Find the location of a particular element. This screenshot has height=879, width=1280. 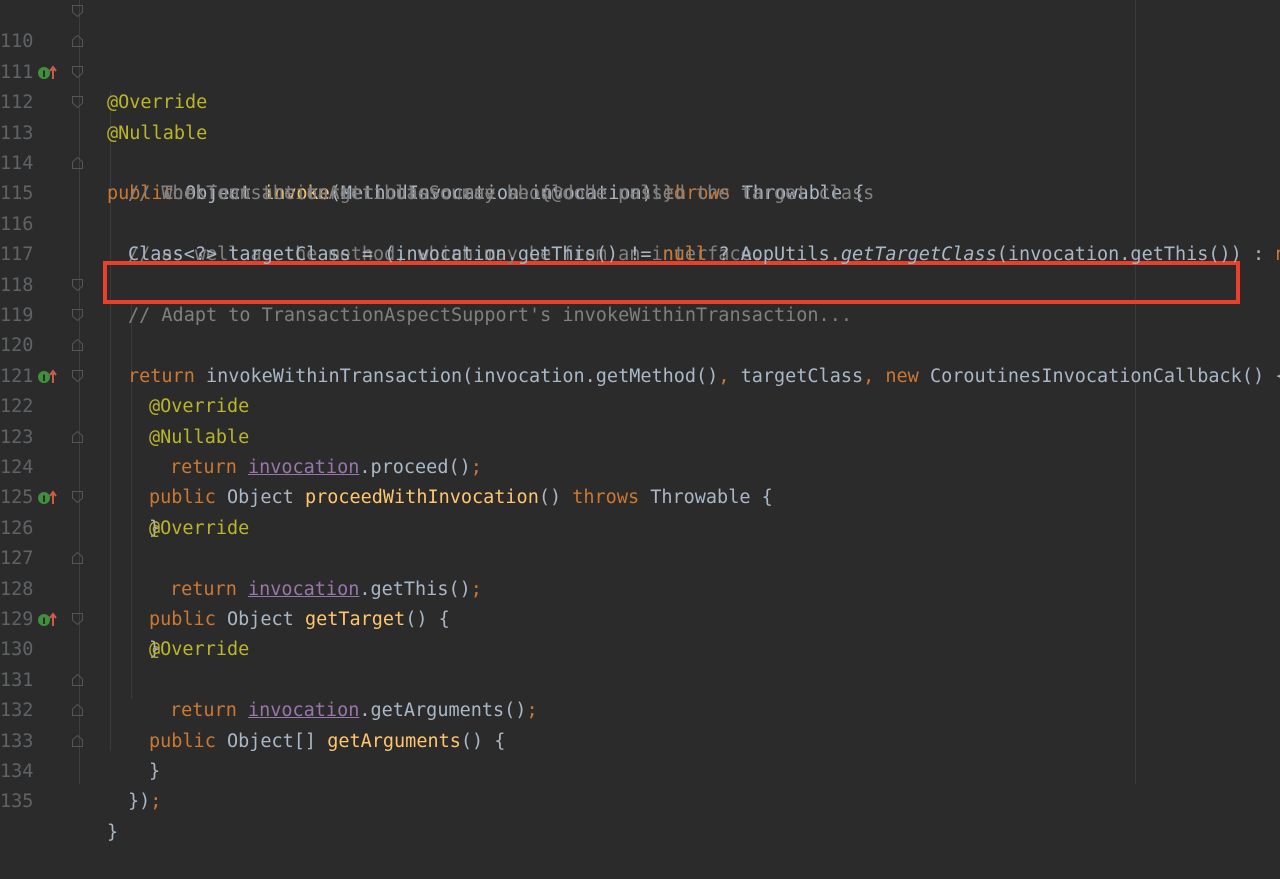

code-line: 128 } is located at coordinates (640, 602).